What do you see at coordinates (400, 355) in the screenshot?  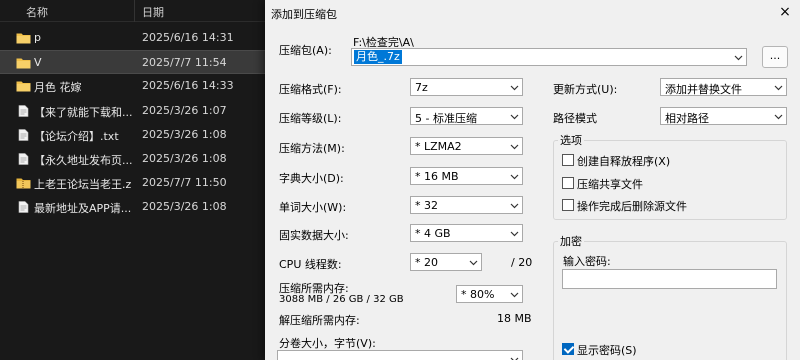 I see `split-select` at bounding box center [400, 355].